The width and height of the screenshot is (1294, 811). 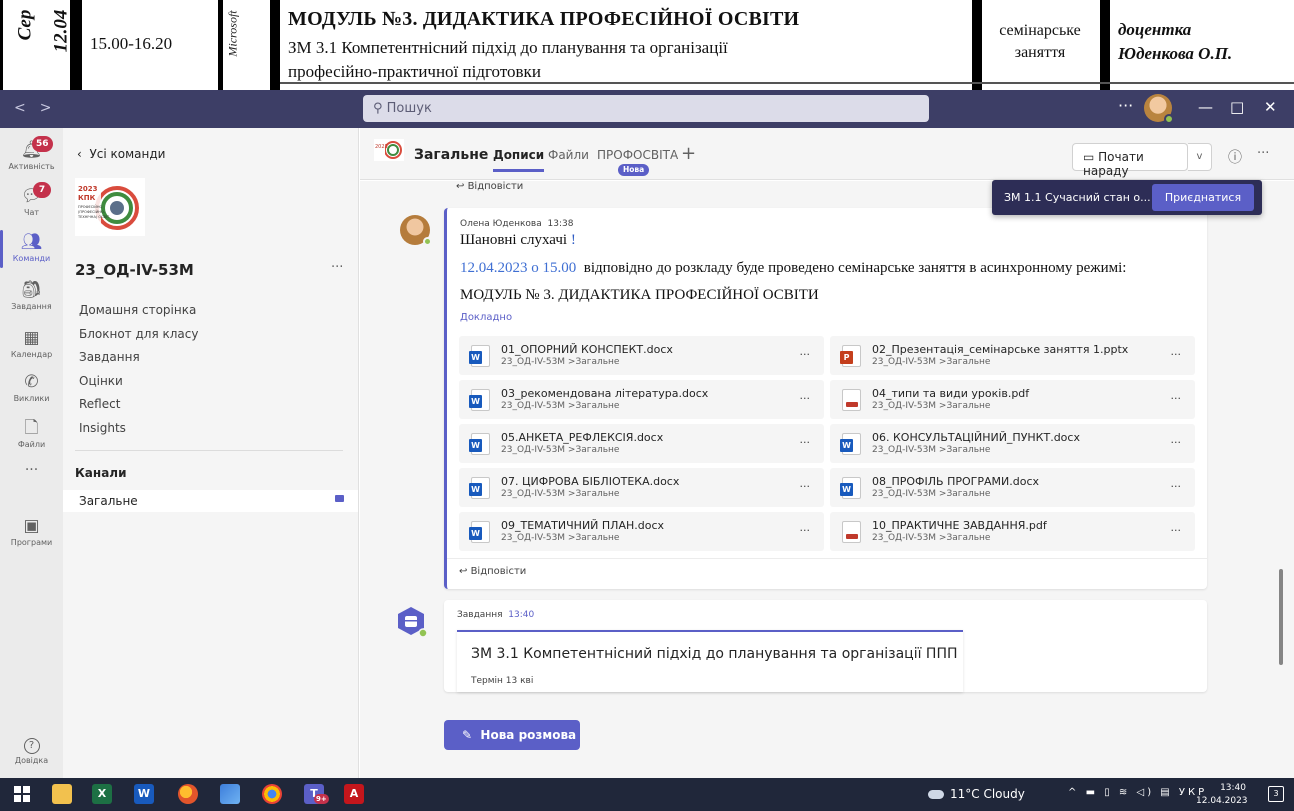 I want to click on assignments-bot-avatar, so click(x=412, y=622).